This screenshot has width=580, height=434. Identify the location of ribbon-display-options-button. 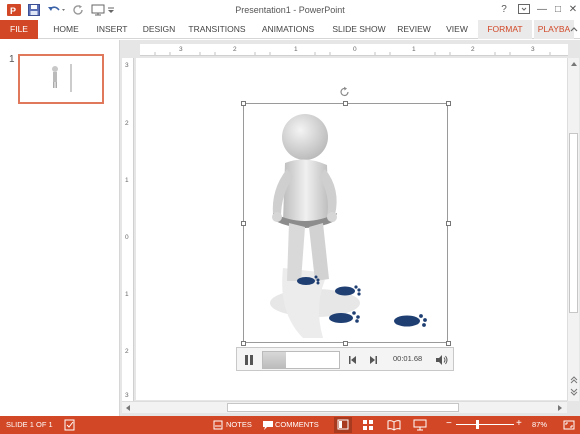
(524, 9).